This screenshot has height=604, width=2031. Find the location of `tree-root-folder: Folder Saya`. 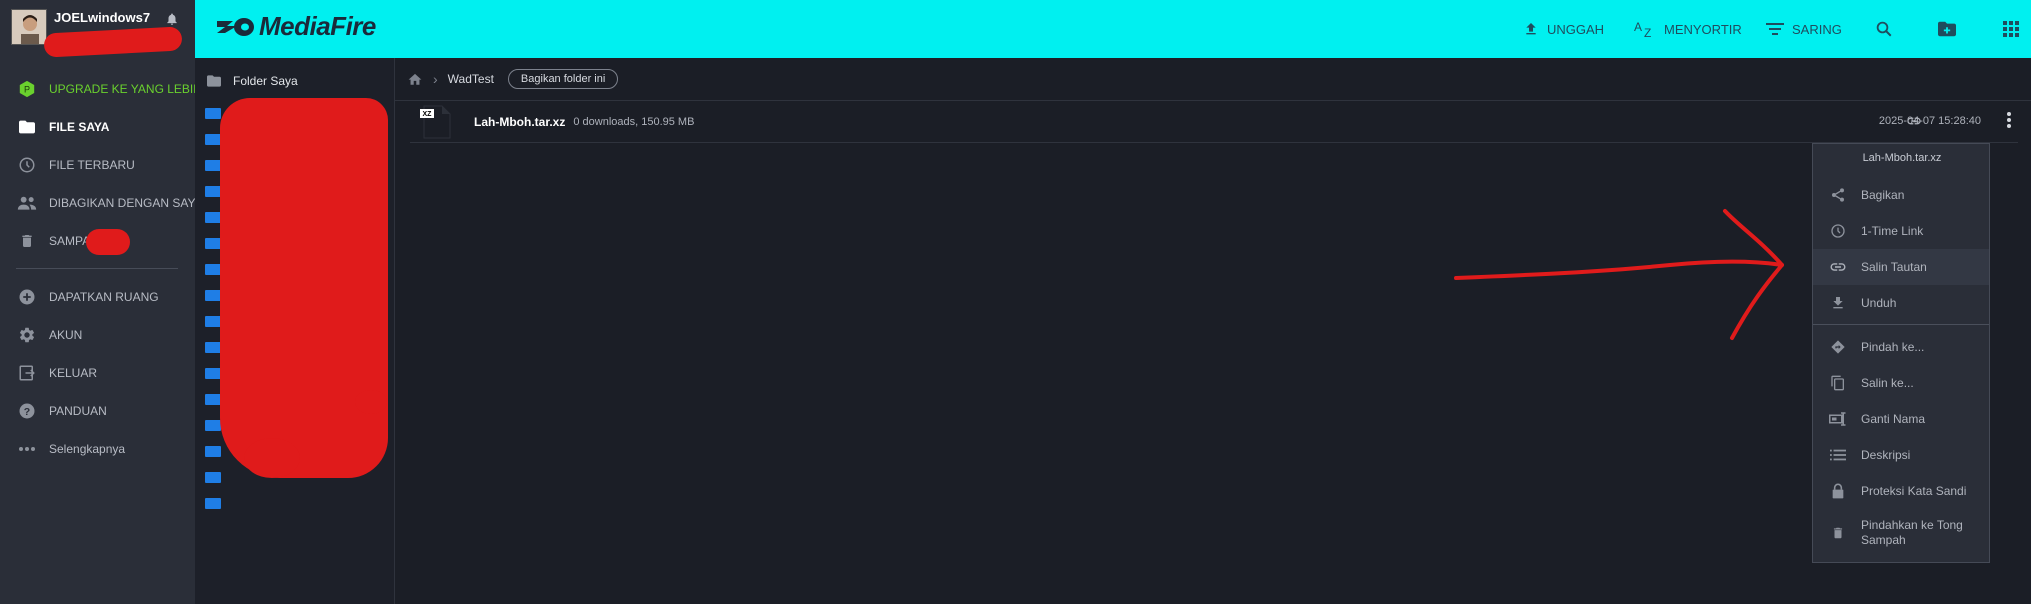

tree-root-folder: Folder Saya is located at coordinates (251, 81).